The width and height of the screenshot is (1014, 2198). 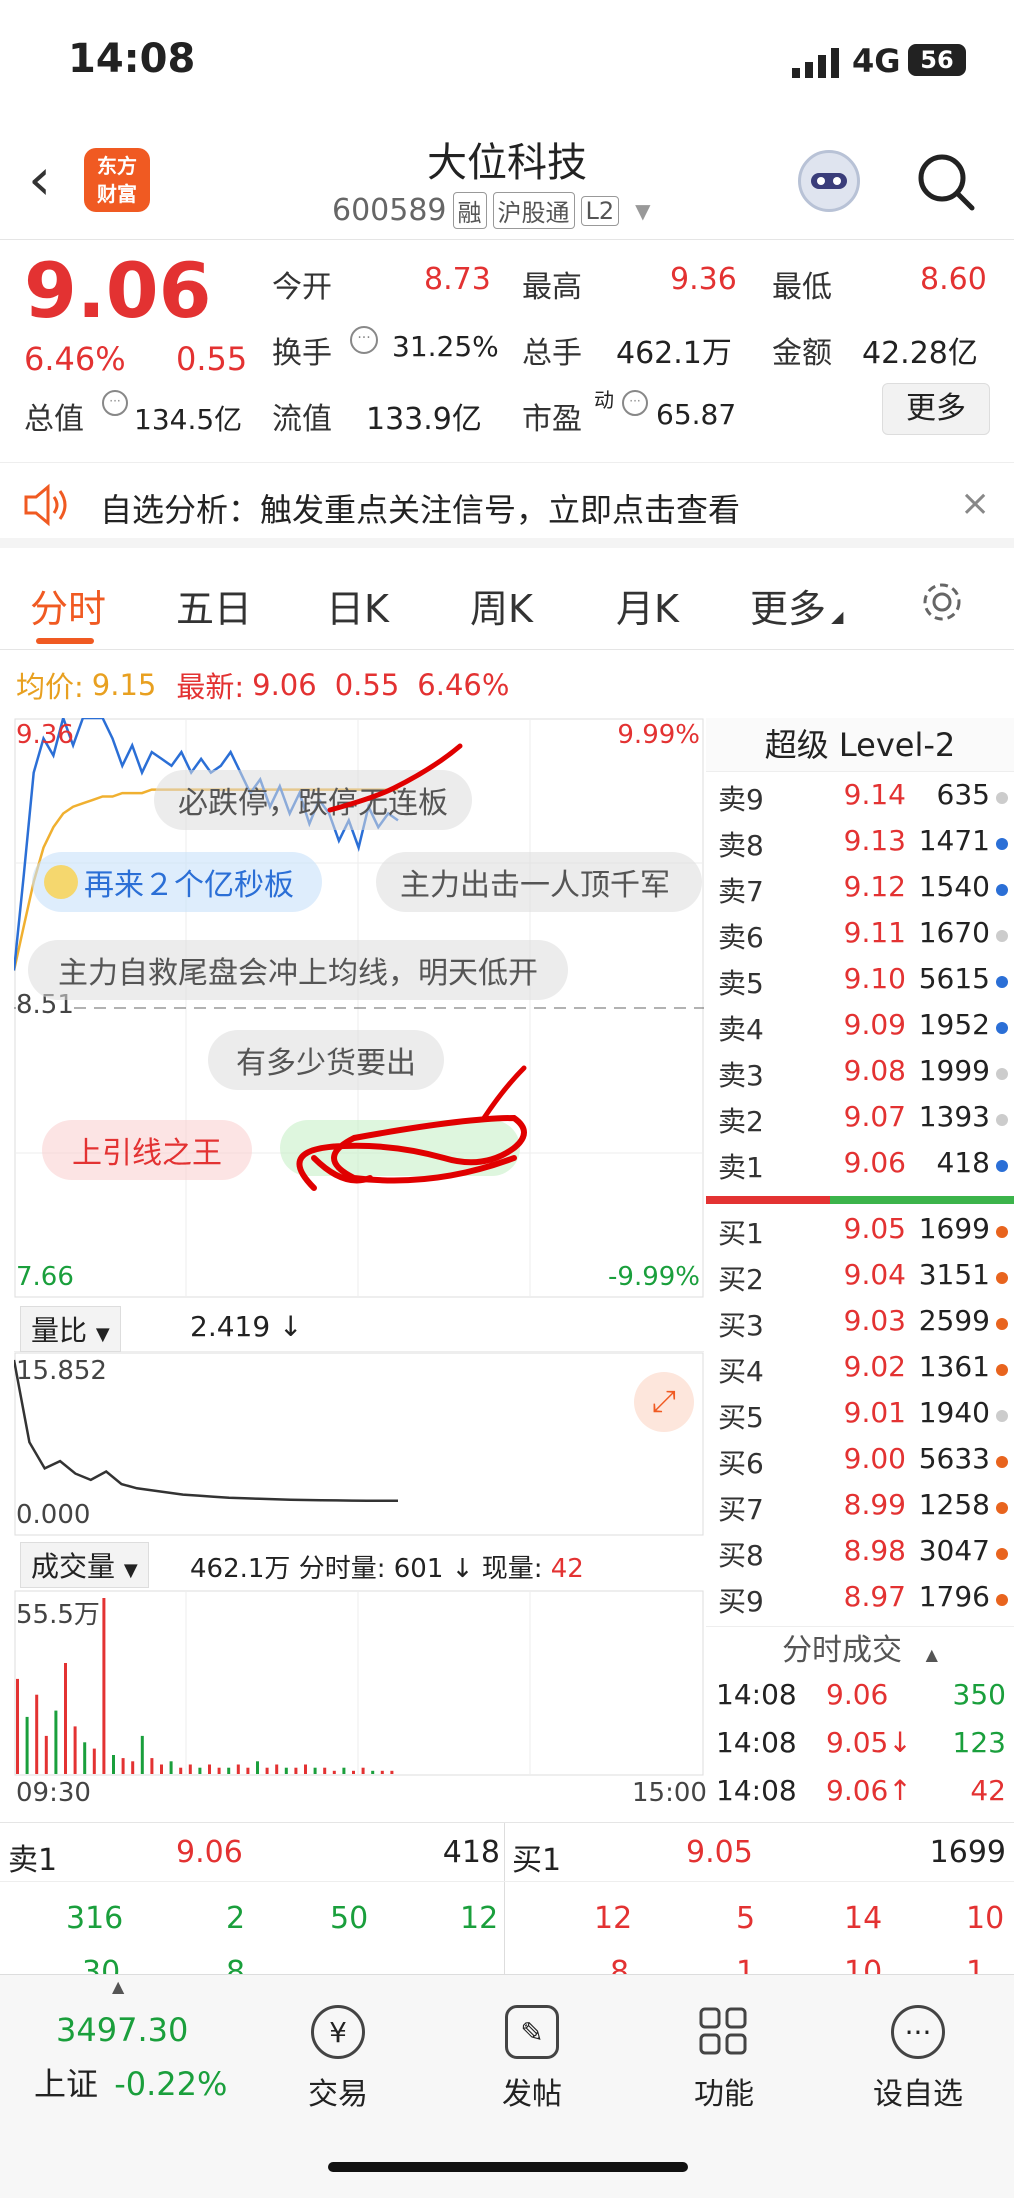 What do you see at coordinates (874, 1116) in the screenshot?
I see `ask-price: 9.07` at bounding box center [874, 1116].